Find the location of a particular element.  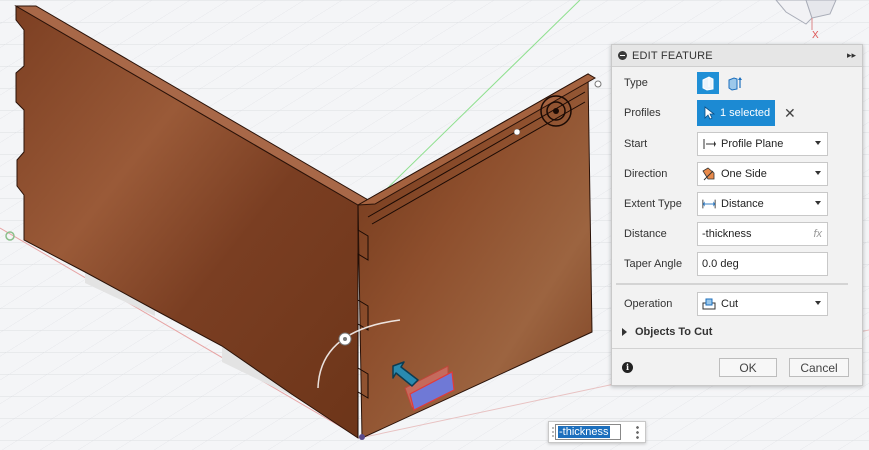

profiles-label: Profiles is located at coordinates (642, 113).